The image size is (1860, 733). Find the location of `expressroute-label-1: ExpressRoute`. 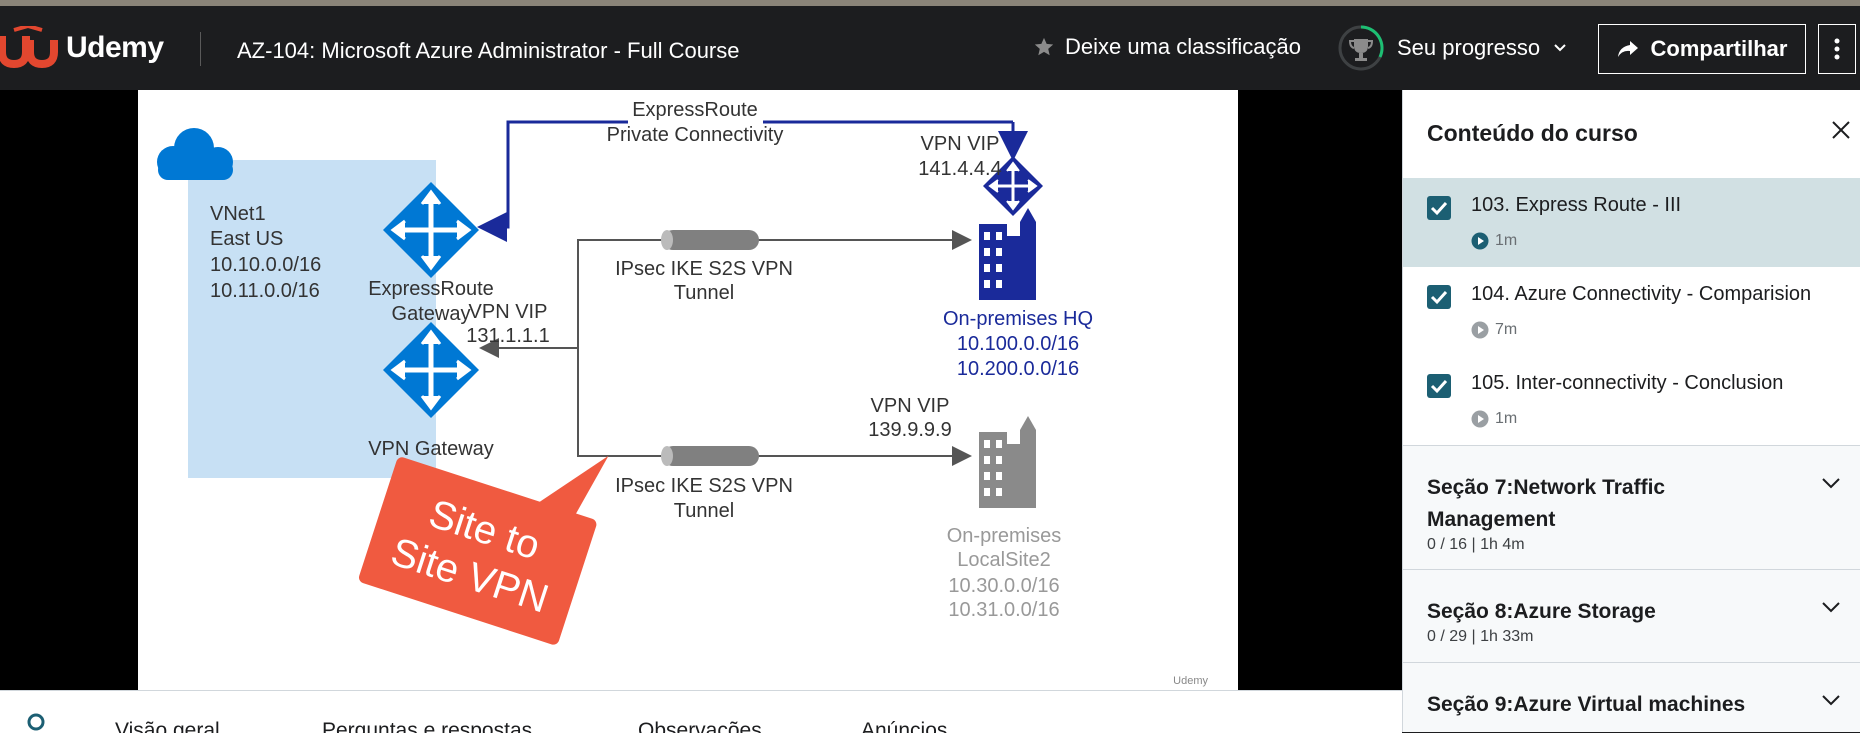

expressroute-label-1: ExpressRoute is located at coordinates (695, 110).